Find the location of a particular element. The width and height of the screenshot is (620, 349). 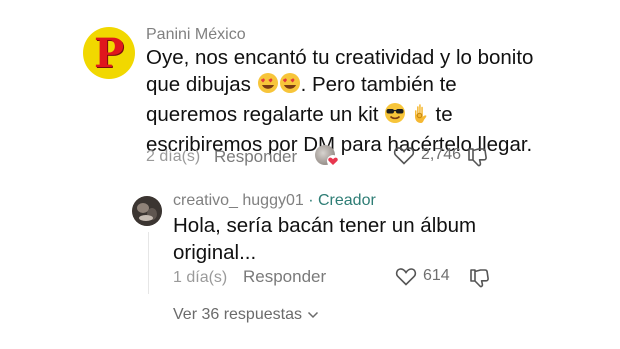

comment-author: Panini México is located at coordinates (196, 35).